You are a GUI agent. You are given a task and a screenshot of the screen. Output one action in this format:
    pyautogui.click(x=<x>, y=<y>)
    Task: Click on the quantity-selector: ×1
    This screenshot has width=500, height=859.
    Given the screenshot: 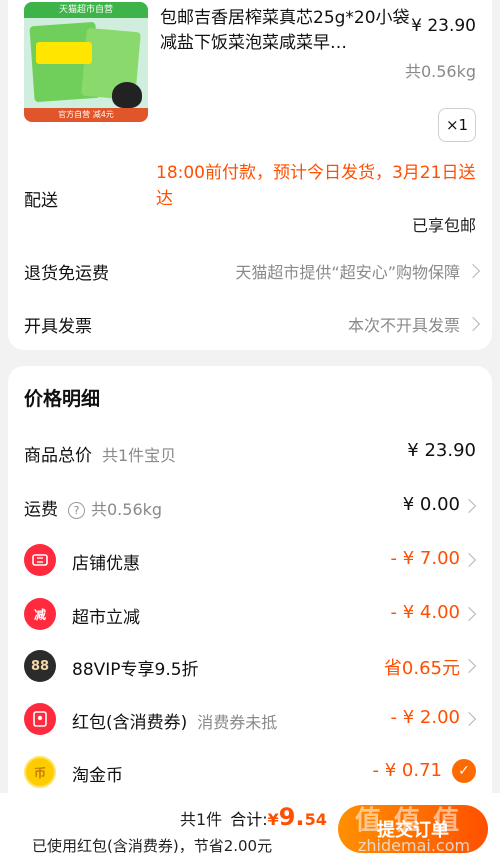 What is the action you would take?
    pyautogui.click(x=457, y=125)
    